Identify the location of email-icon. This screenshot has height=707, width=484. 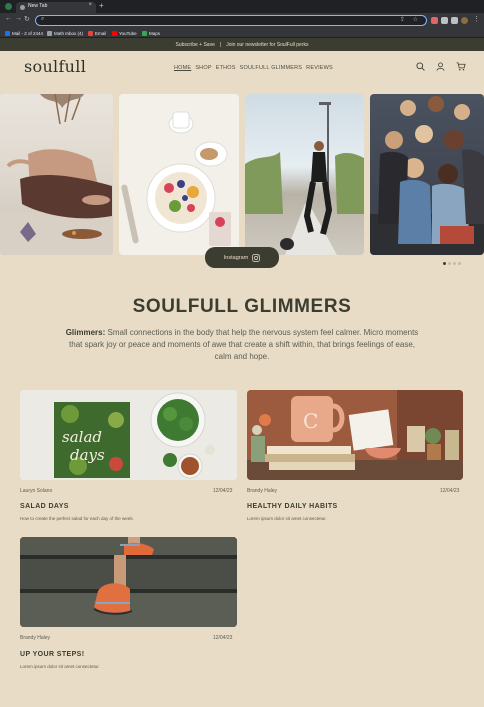
(90, 33).